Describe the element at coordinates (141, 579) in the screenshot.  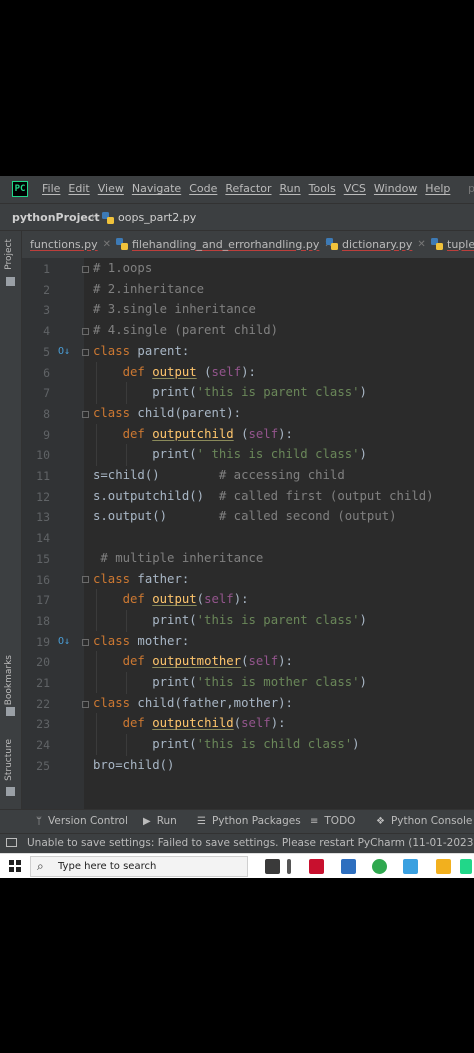
I see `code-line: class father:` at that location.